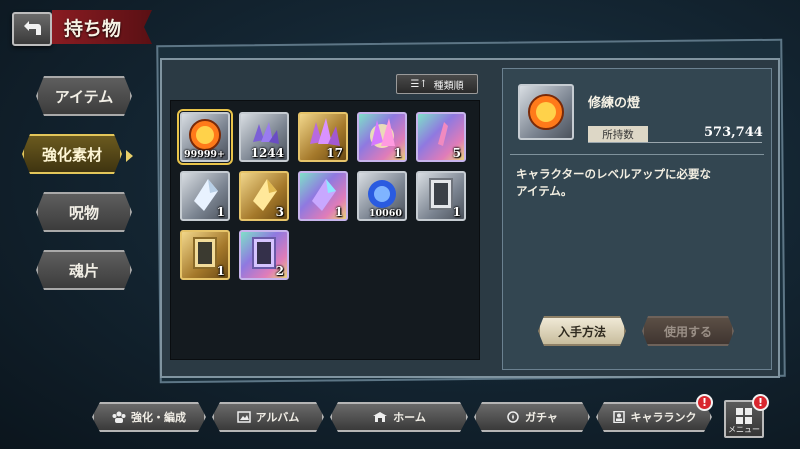 The height and width of the screenshot is (449, 800). What do you see at coordinates (544, 191) in the screenshot?
I see `description-line: アイテム。` at bounding box center [544, 191].